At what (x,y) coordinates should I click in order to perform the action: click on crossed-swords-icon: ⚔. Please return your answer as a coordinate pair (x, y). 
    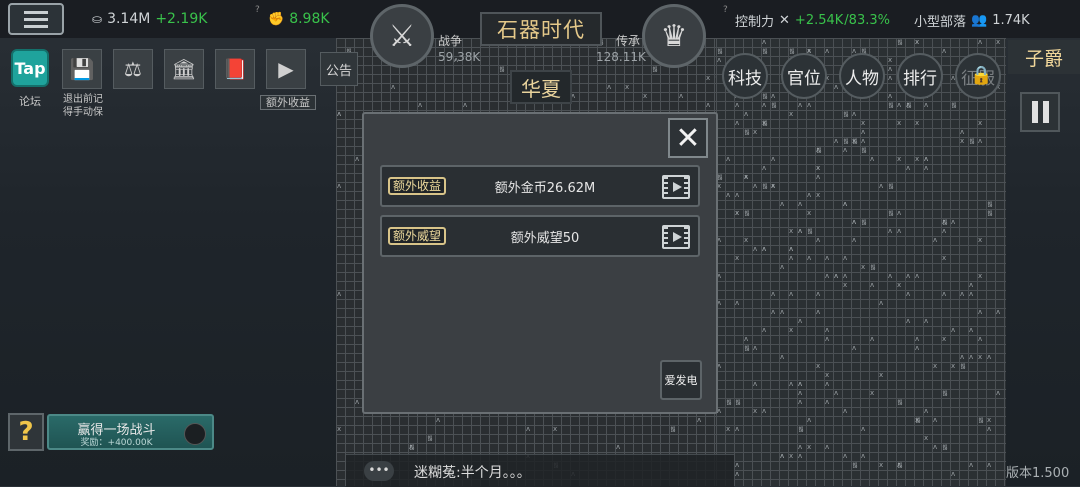
    Looking at the image, I should click on (402, 36).